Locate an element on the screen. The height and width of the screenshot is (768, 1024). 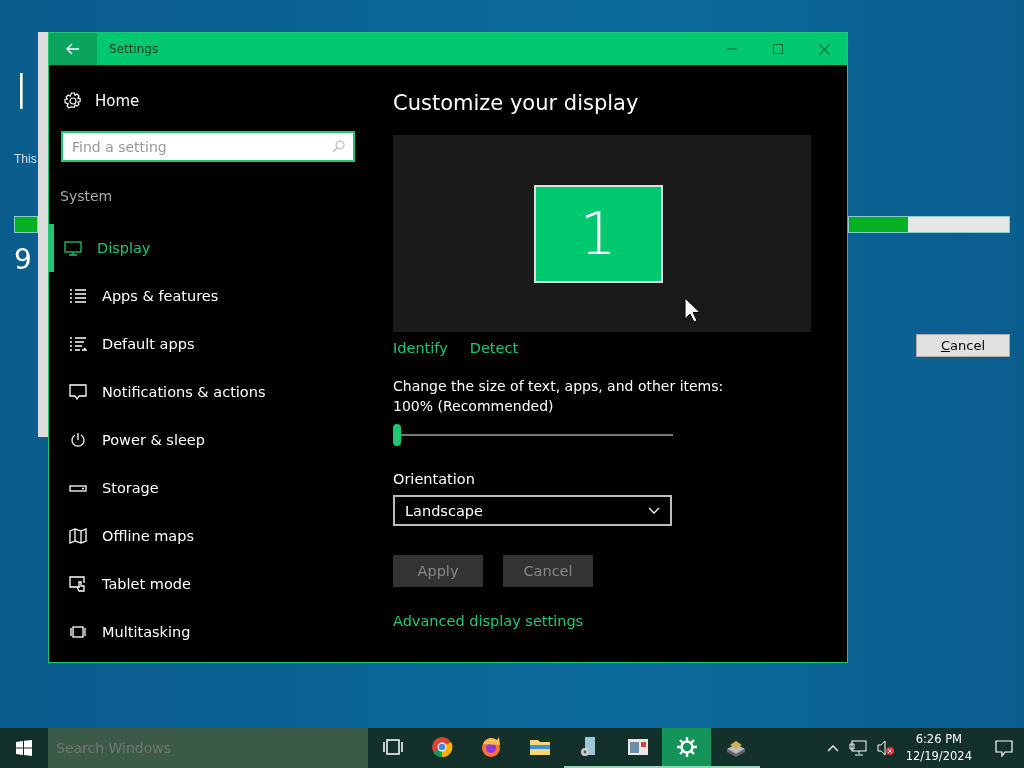
nav-item: Apps & features is located at coordinates (210, 296).